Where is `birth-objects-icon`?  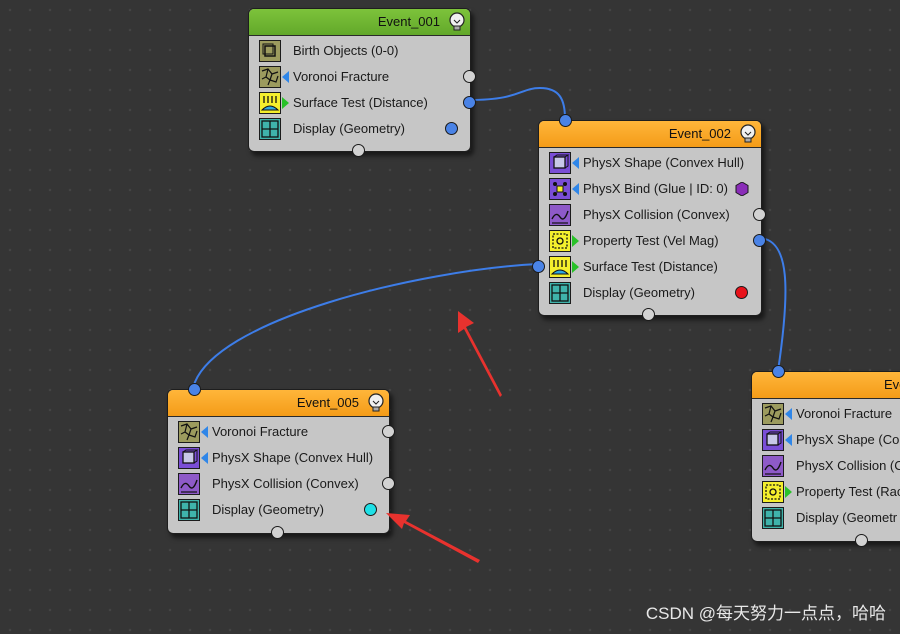
birth-objects-icon is located at coordinates (270, 51).